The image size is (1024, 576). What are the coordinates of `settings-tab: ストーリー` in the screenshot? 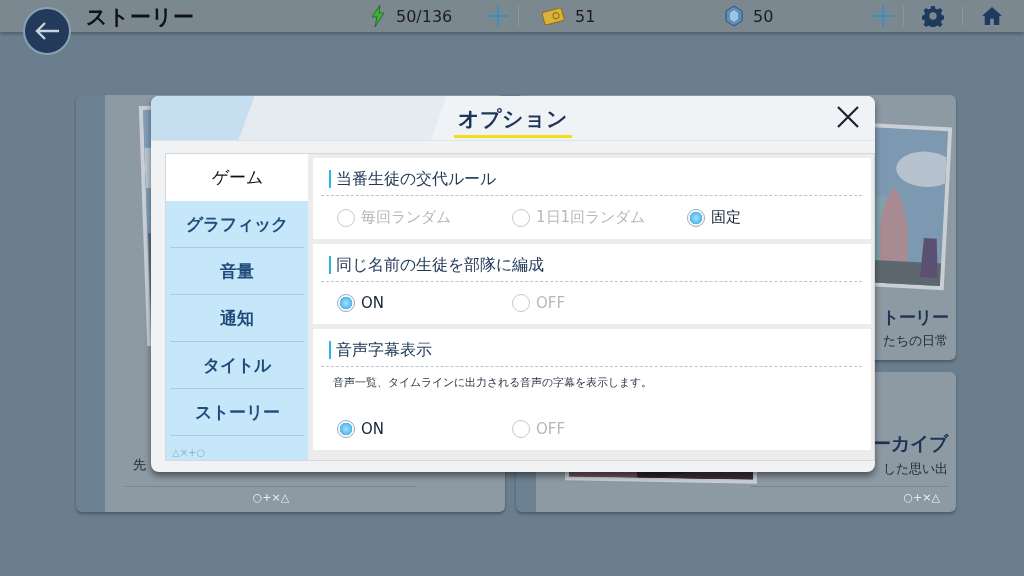 It's located at (237, 412).